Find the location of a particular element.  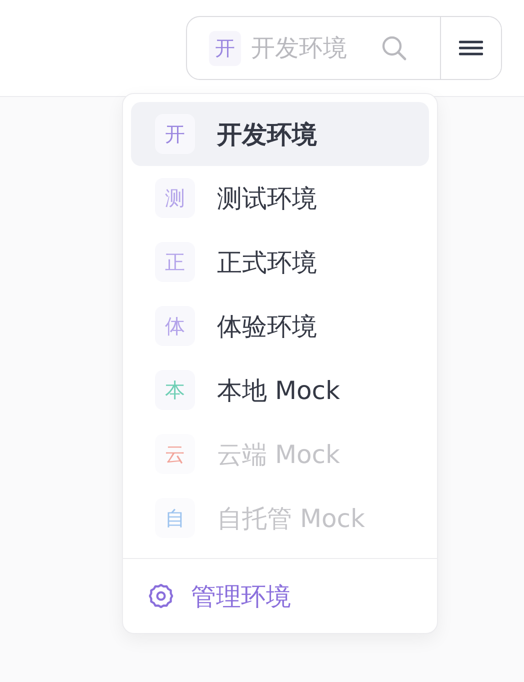

environment-badge: 自 is located at coordinates (175, 518).